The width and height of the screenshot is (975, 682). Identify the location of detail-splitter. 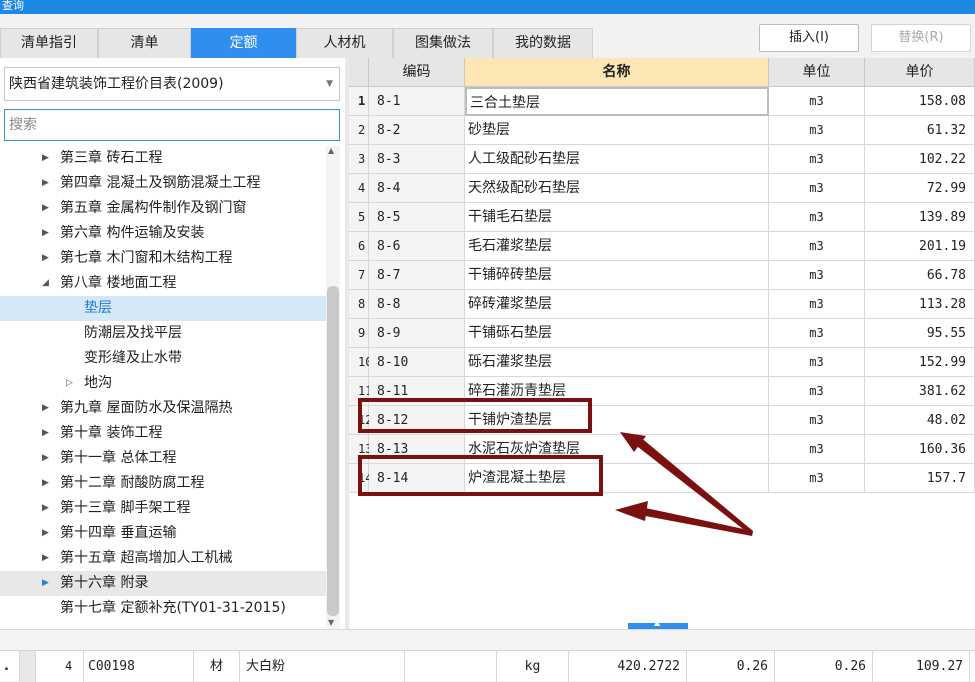
(487, 639).